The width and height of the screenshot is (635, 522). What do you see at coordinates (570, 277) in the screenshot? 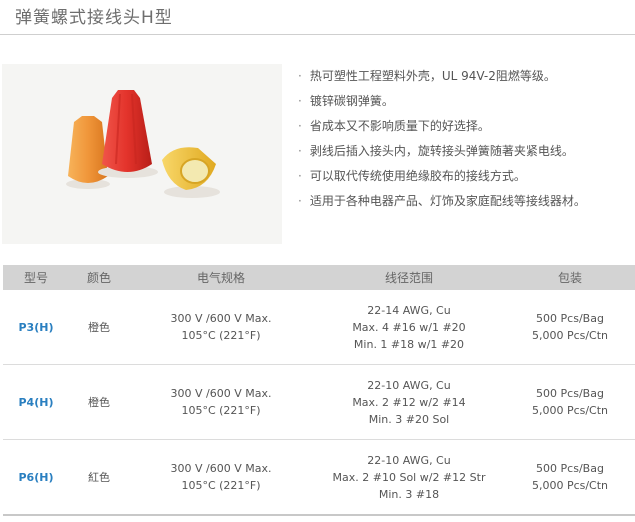
I see `header-packaging: 包装` at bounding box center [570, 277].